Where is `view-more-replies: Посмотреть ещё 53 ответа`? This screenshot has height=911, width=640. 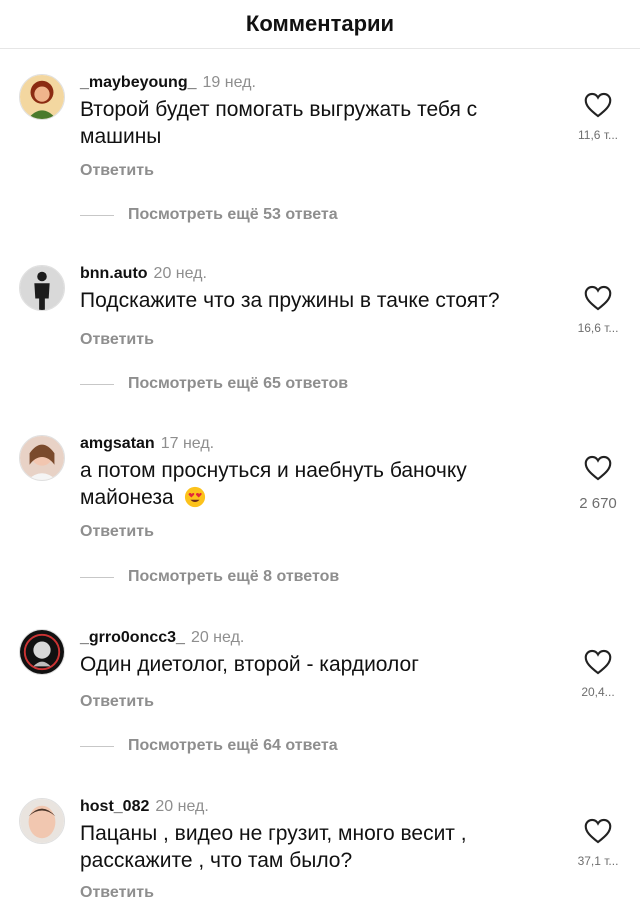 view-more-replies: Посмотреть ещё 53 ответа is located at coordinates (209, 215).